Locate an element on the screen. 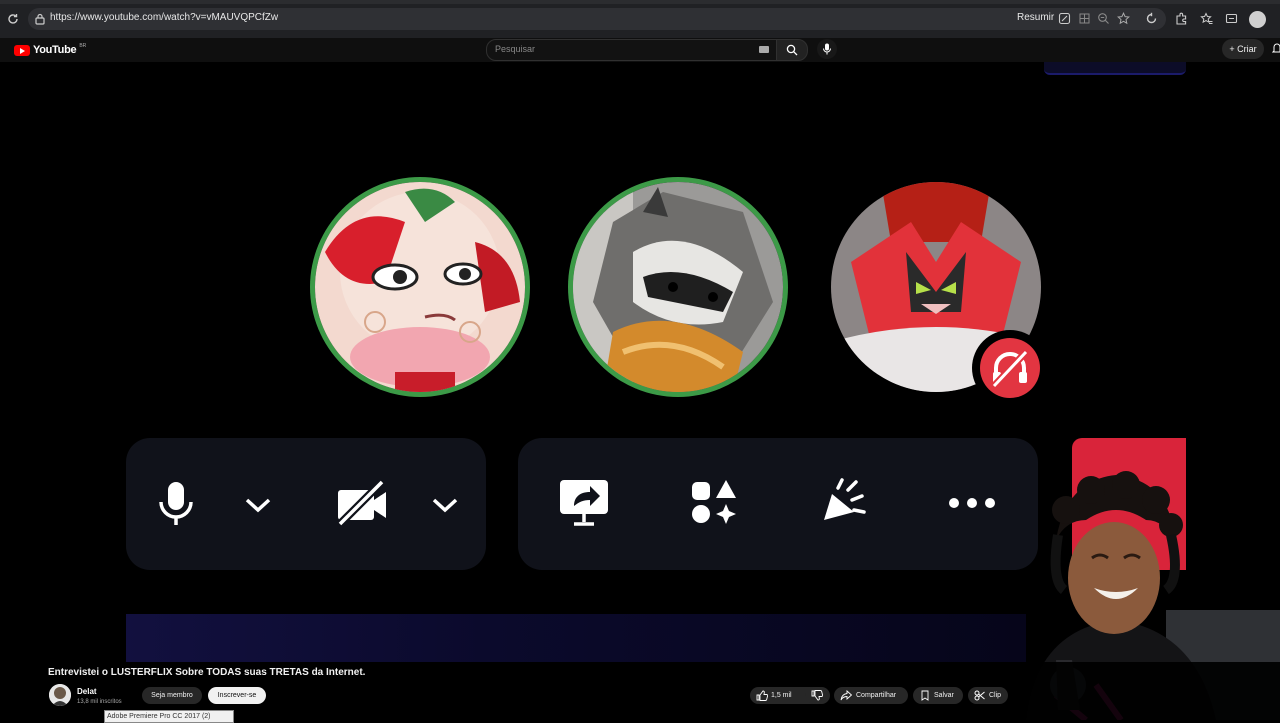 Image resolution: width=1280 pixels, height=723 pixels. search-placeholder: Pesquisar is located at coordinates (515, 49).